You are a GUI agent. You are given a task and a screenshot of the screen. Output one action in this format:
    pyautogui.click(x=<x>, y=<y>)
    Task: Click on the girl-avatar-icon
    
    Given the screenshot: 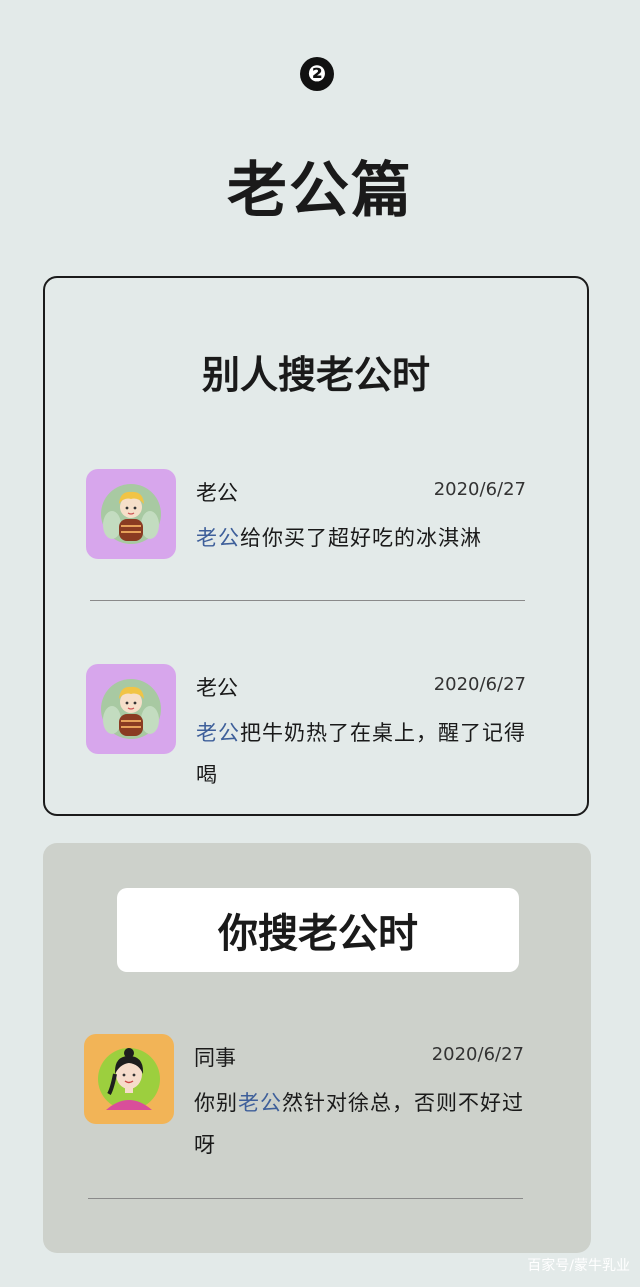 What is the action you would take?
    pyautogui.click(x=129, y=1079)
    